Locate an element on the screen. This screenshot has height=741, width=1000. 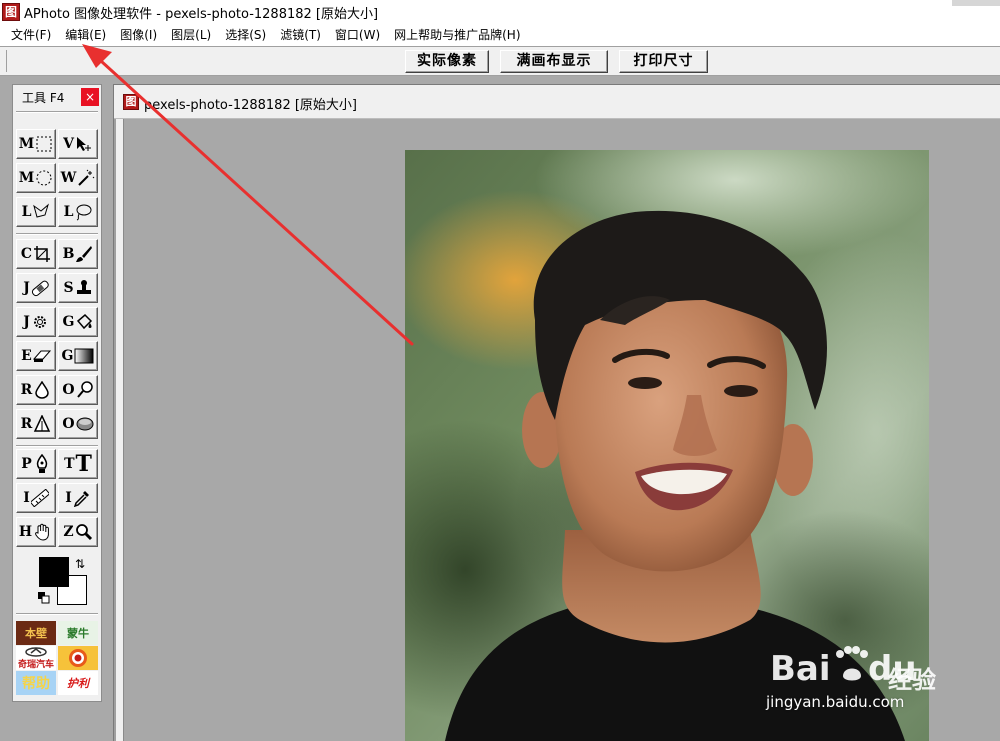
tool-shortcut: B is located at coordinates (68, 254).